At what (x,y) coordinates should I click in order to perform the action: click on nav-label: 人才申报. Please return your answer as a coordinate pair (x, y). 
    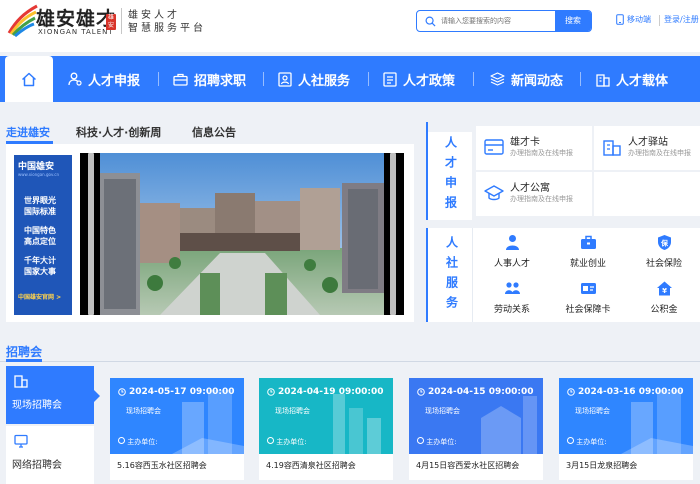
    Looking at the image, I should click on (114, 81).